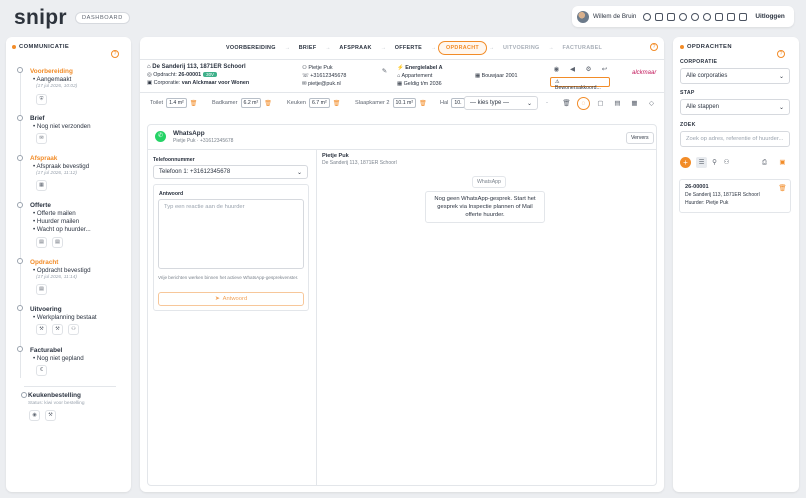 The image size is (806, 498). I want to click on step-afspraak: AFSPRAAK, so click(355, 48).